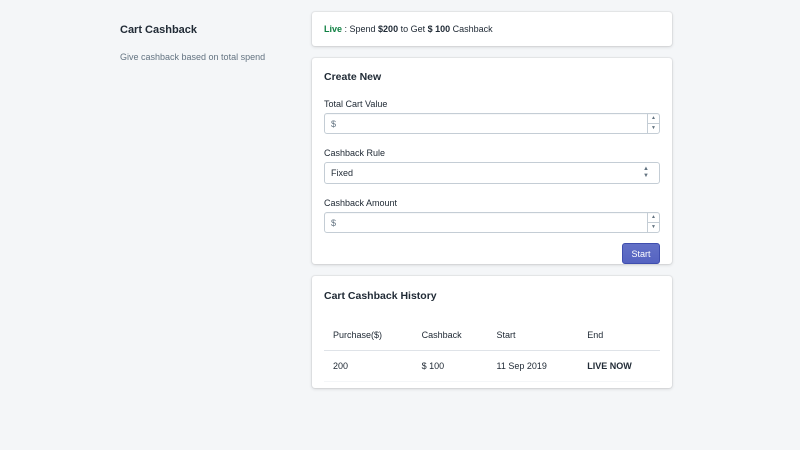  I want to click on total-cart-value-stepper: ▲ ▼, so click(653, 123).